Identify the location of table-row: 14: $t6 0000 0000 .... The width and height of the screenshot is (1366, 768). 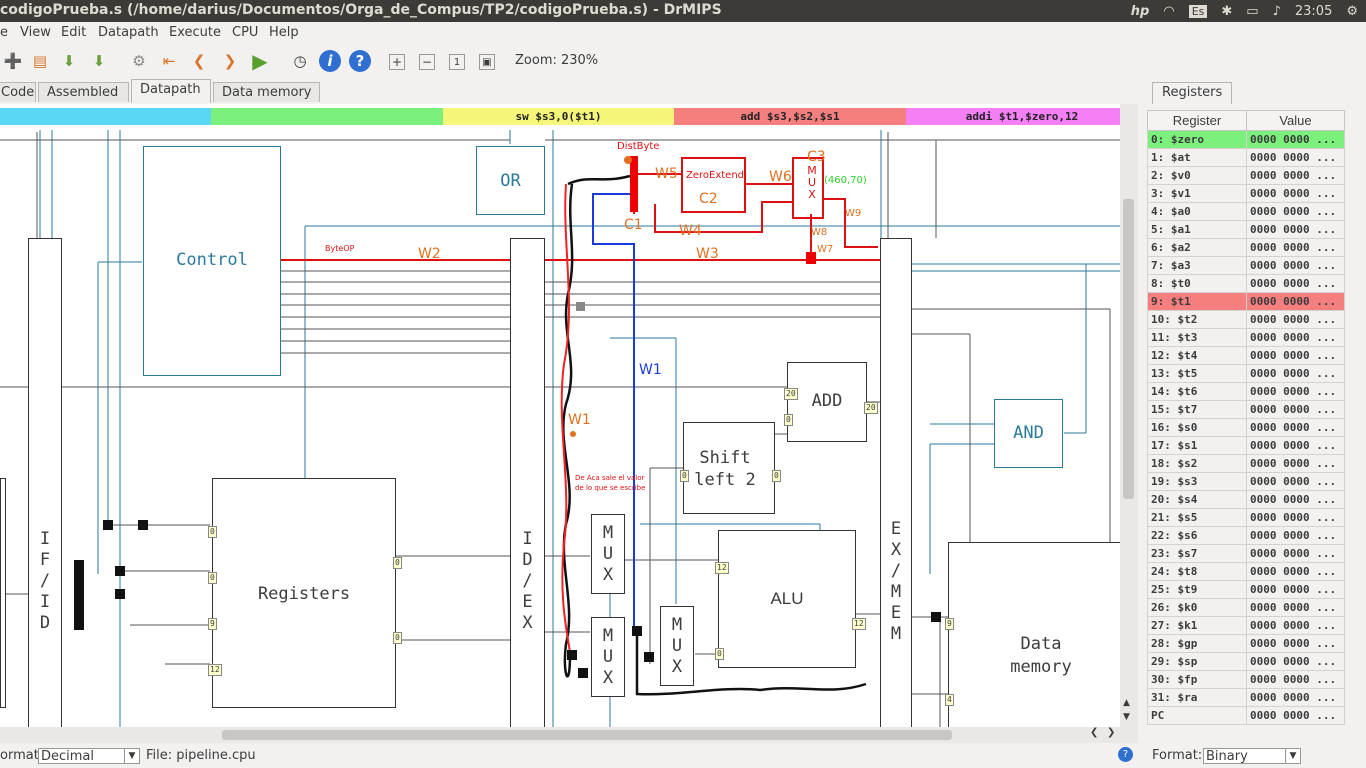
(1246, 391).